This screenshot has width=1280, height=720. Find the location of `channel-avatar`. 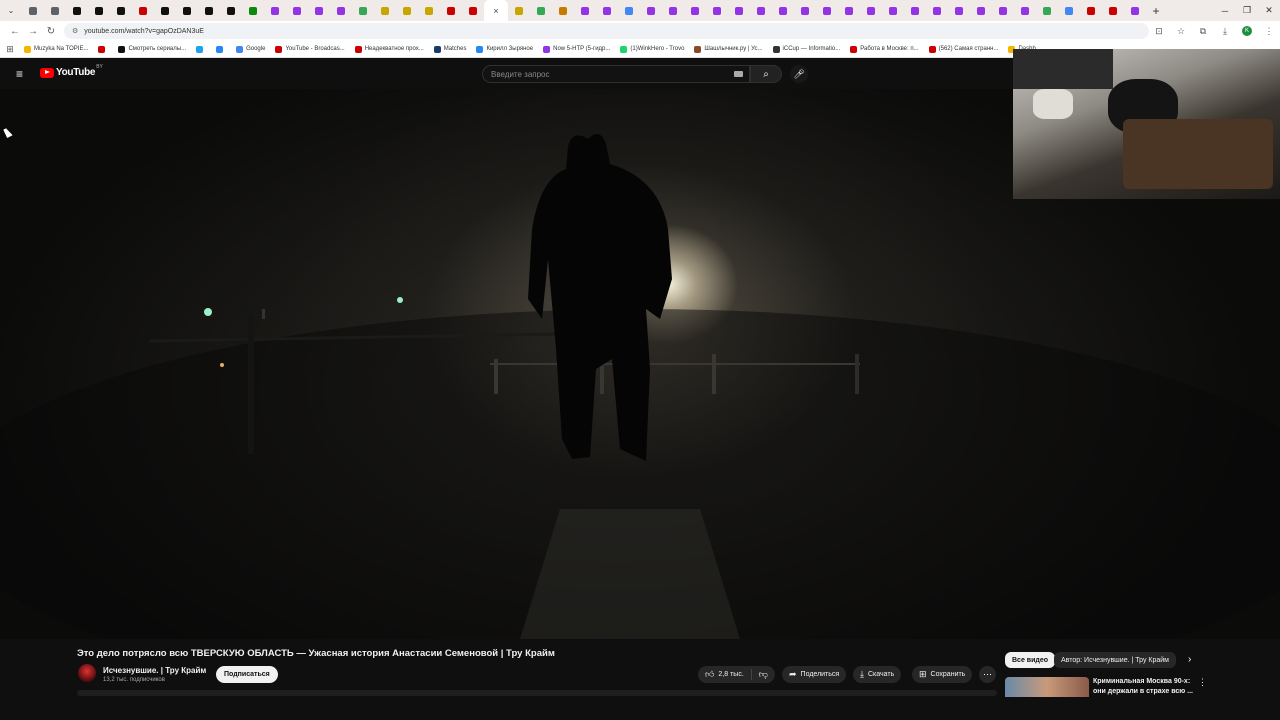

channel-avatar is located at coordinates (87, 673).